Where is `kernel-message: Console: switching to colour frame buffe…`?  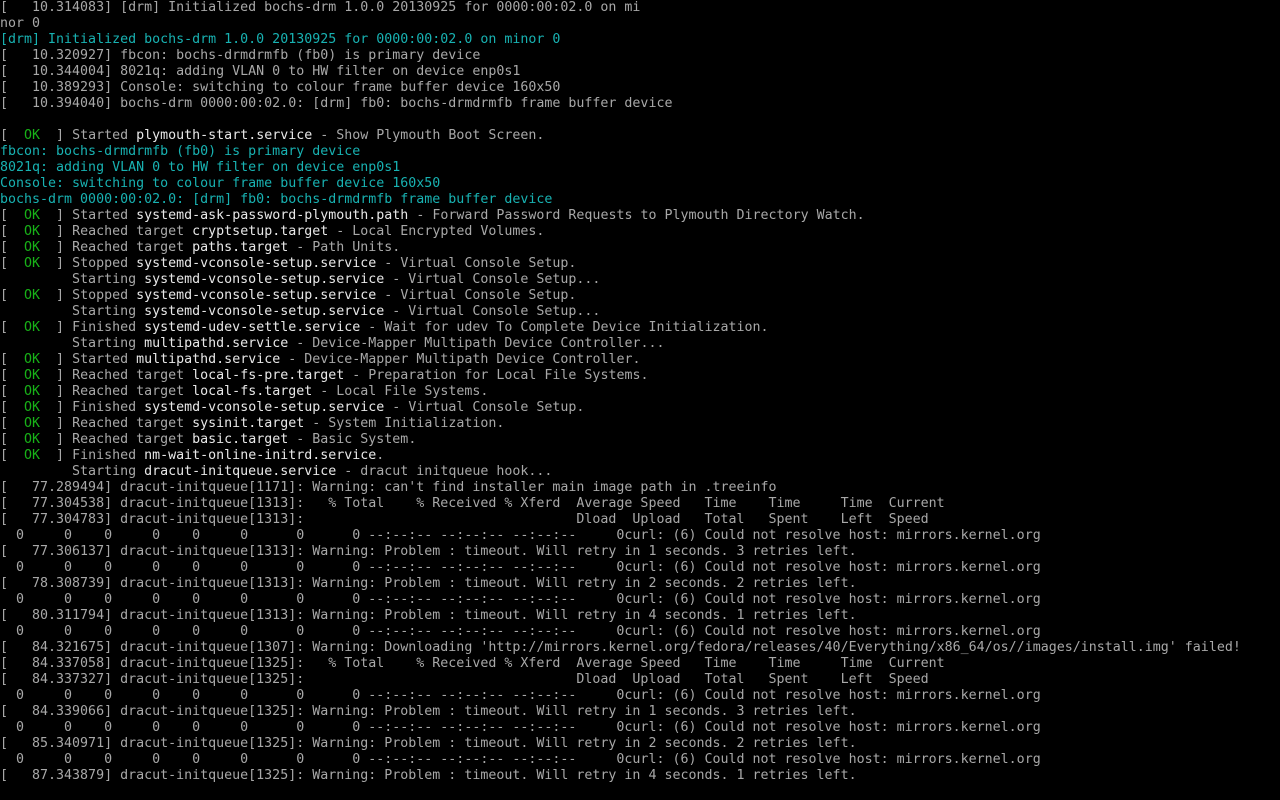
kernel-message: Console: switching to colour frame buffe… is located at coordinates (220, 183).